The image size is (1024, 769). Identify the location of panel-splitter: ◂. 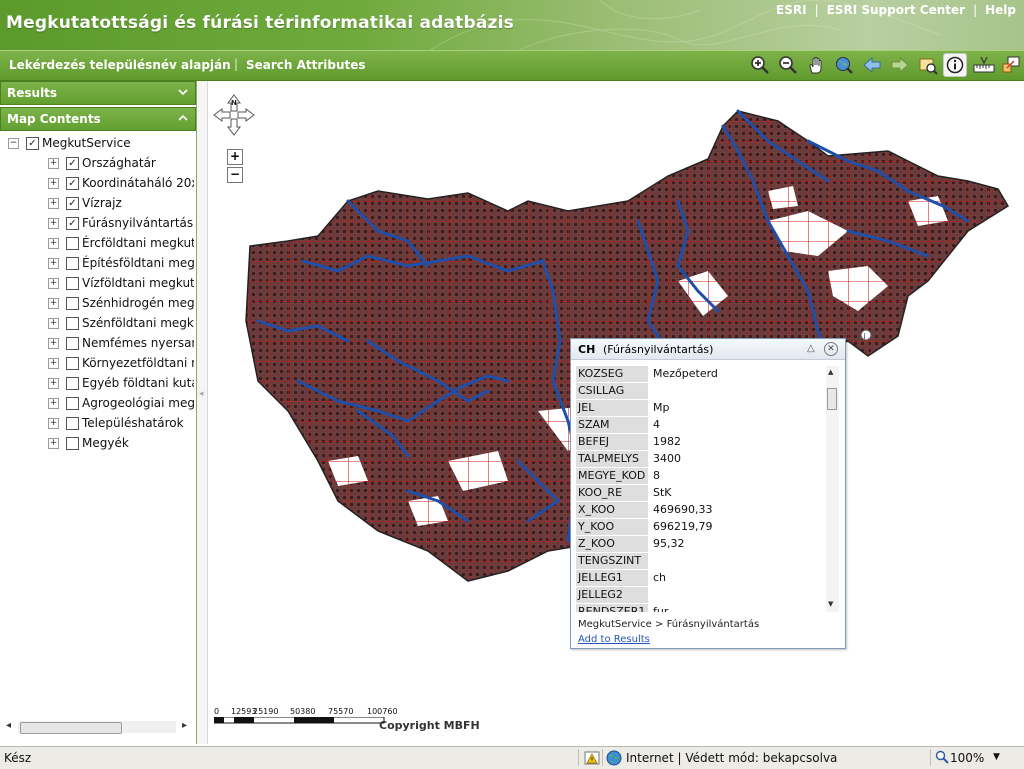
(202, 412).